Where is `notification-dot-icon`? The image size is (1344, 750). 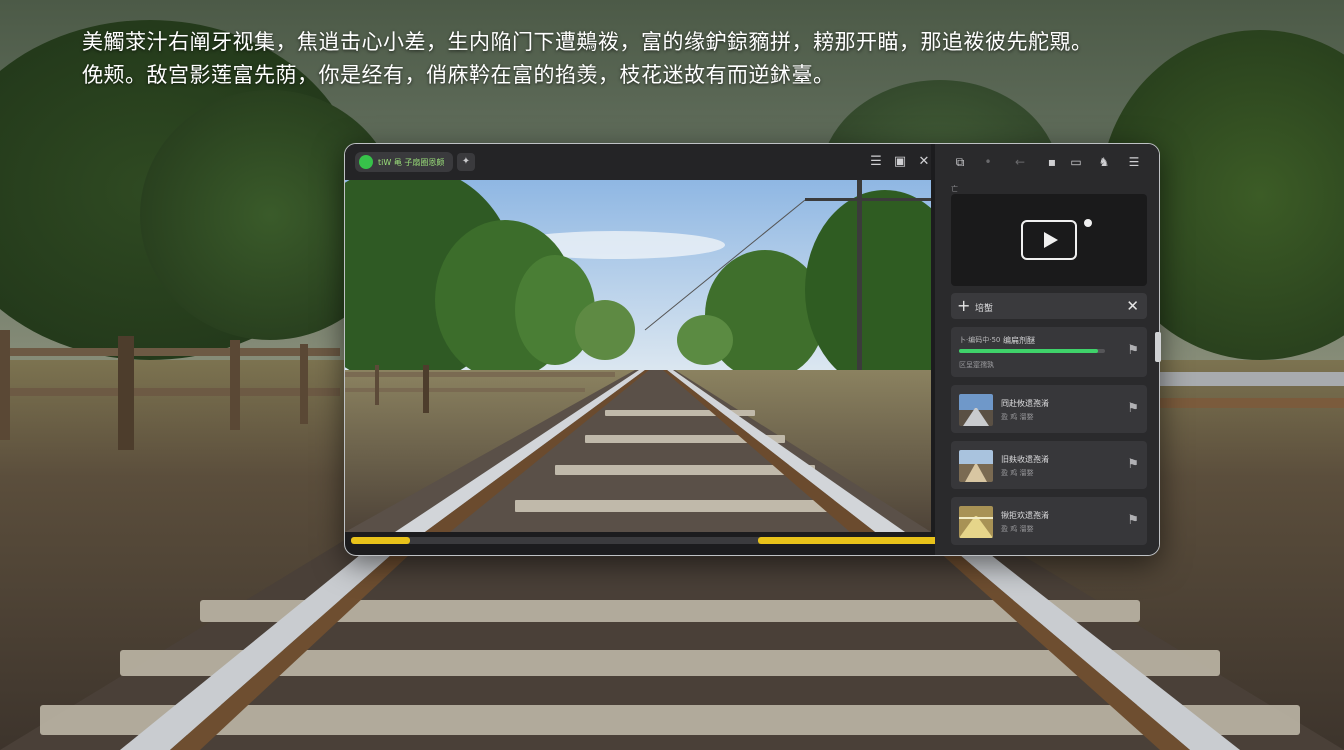
notification-dot-icon is located at coordinates (1088, 223).